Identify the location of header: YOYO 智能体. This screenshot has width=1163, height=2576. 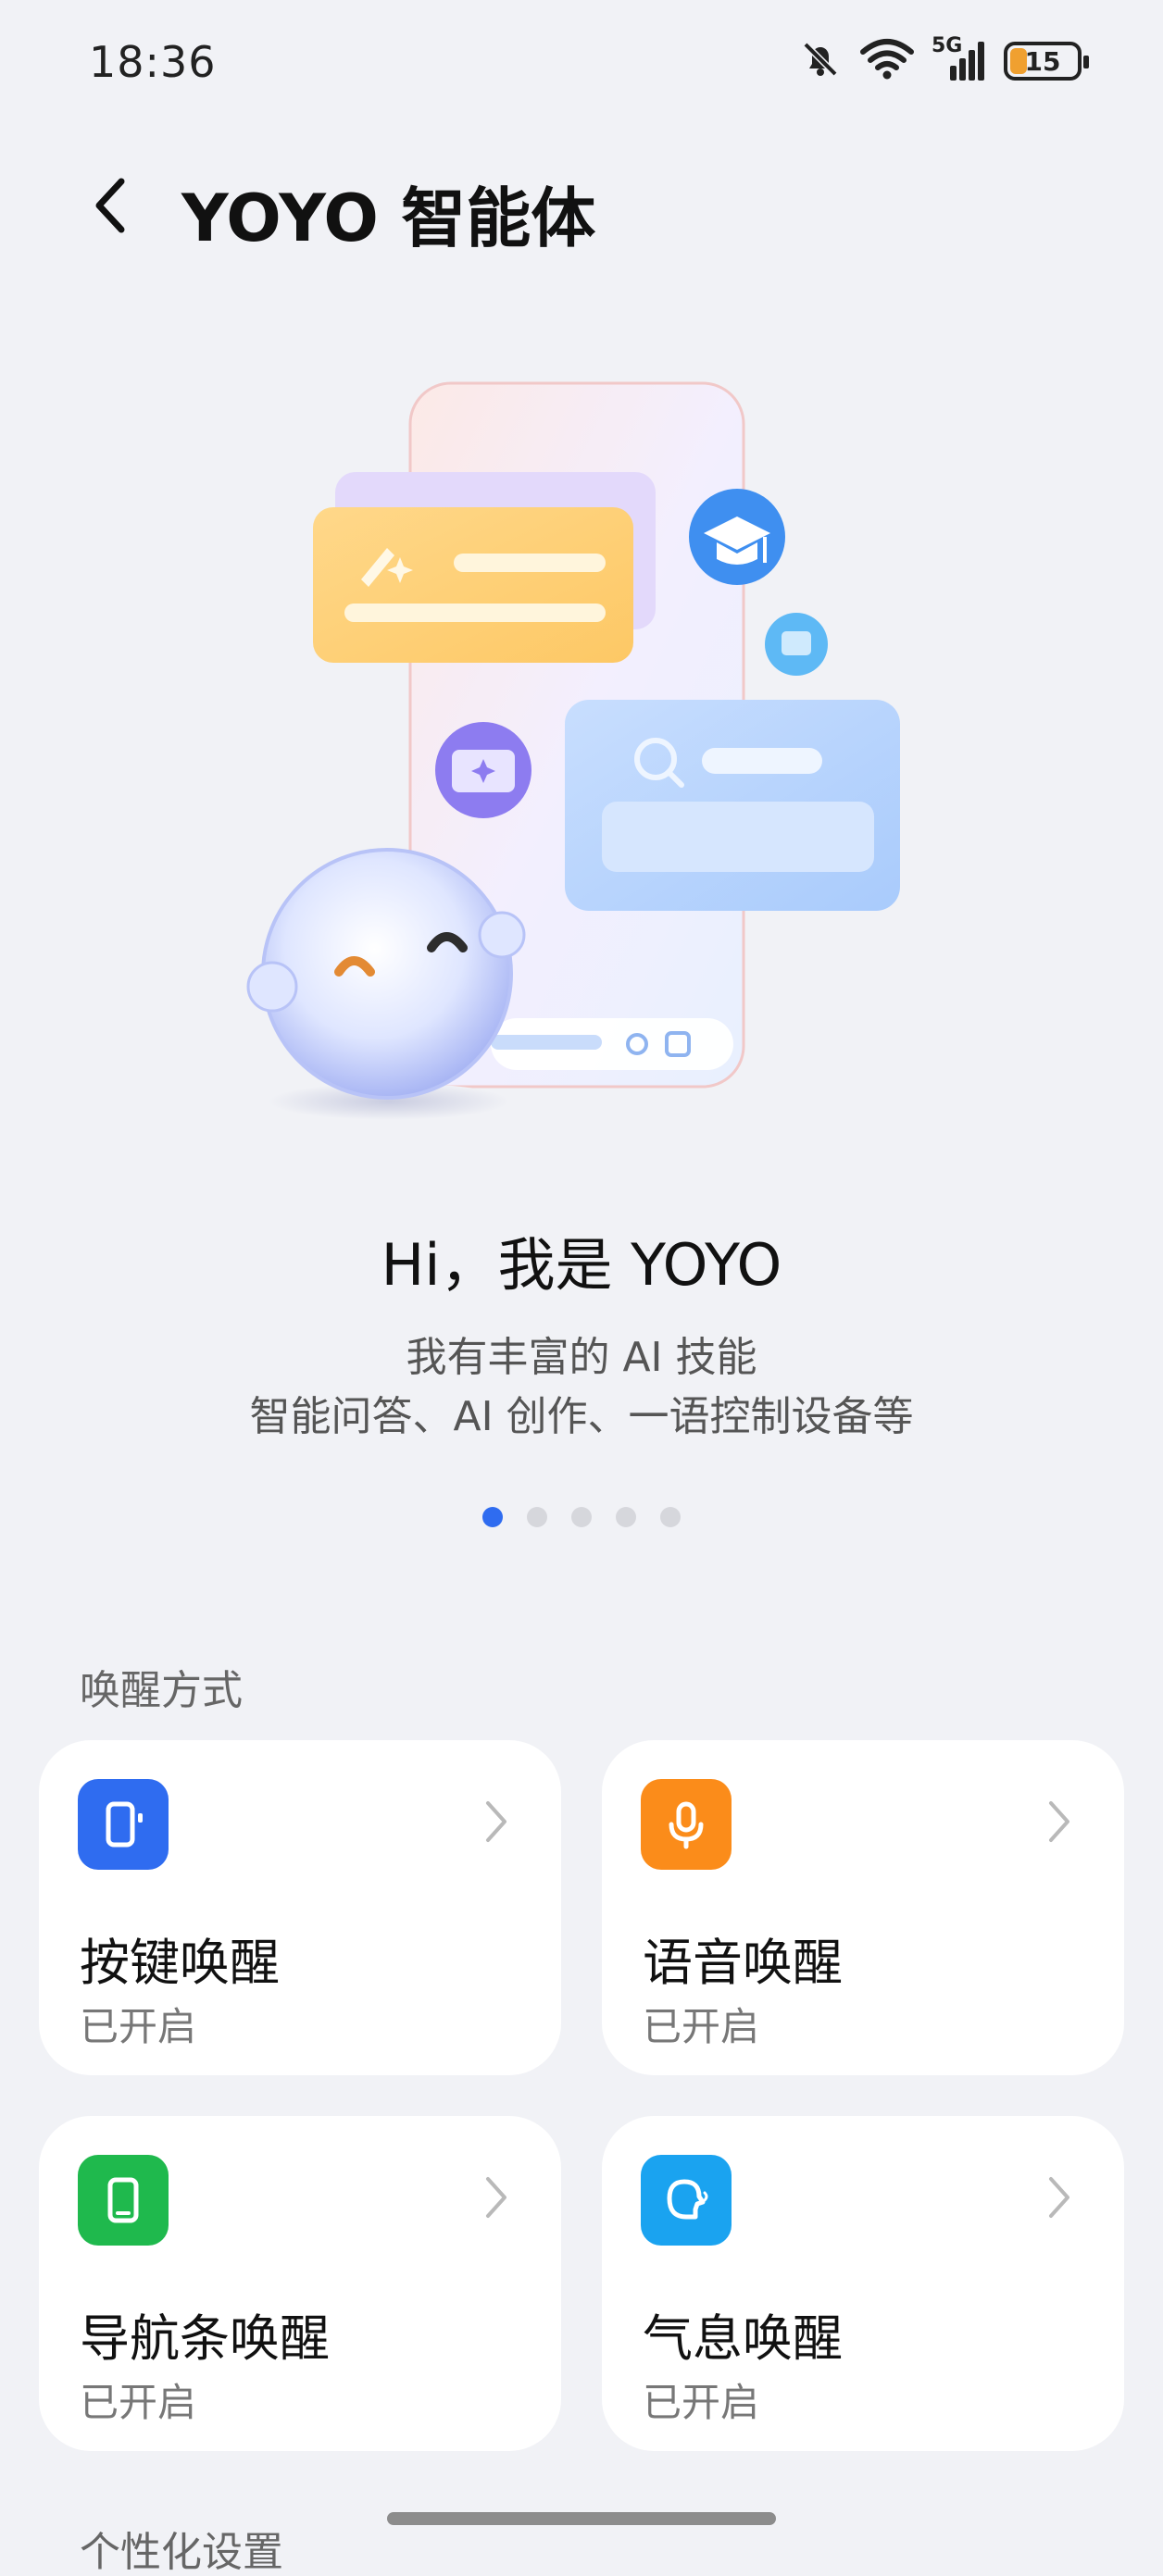
(581, 203).